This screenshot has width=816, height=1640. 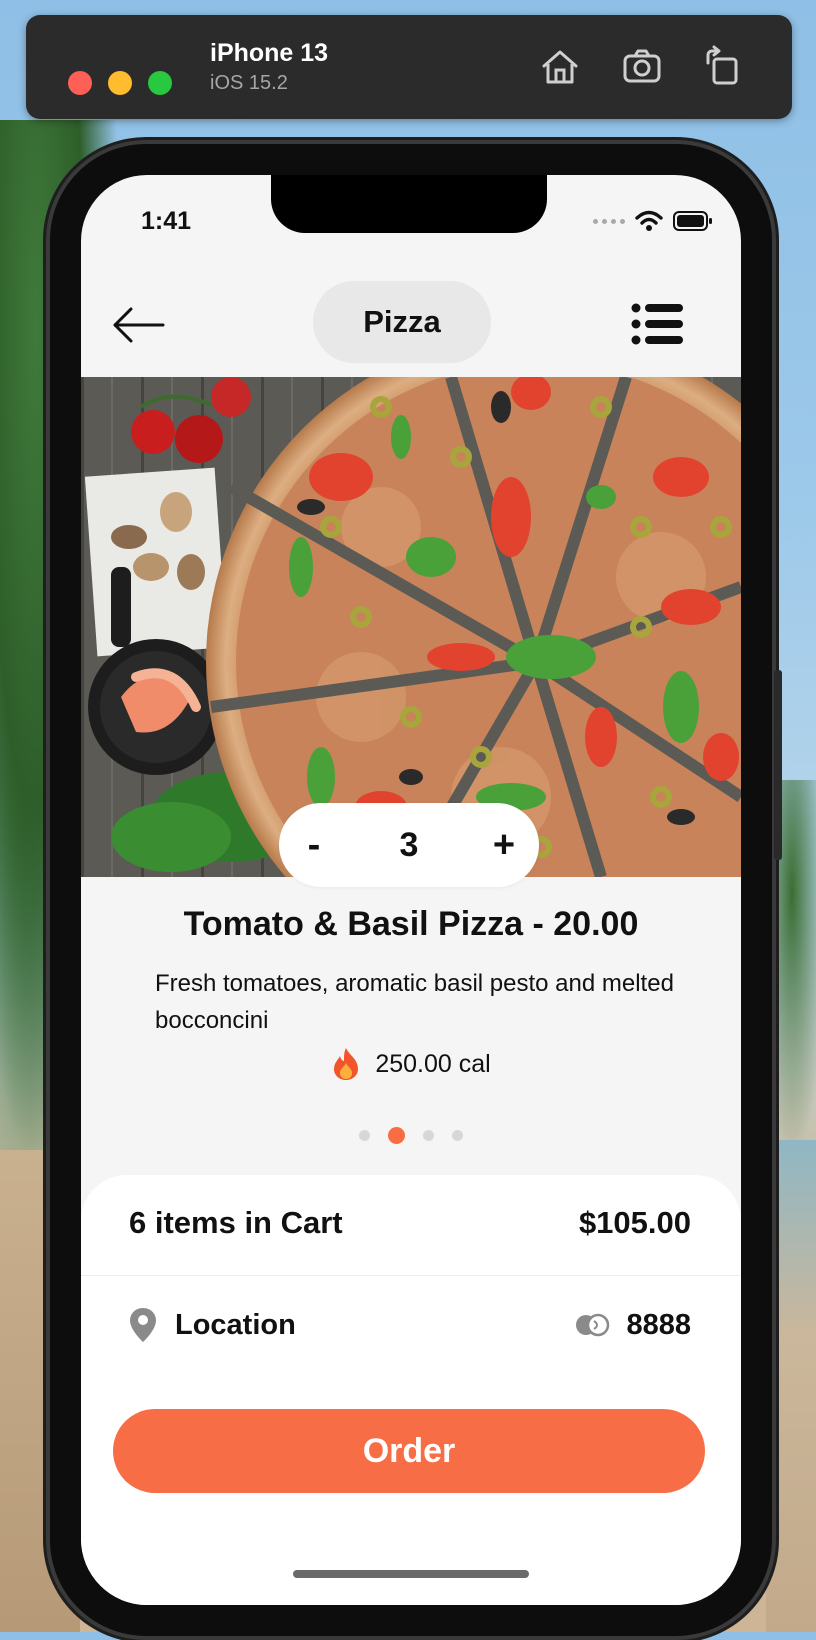 I want to click on wifi-icon, so click(x=649, y=220).